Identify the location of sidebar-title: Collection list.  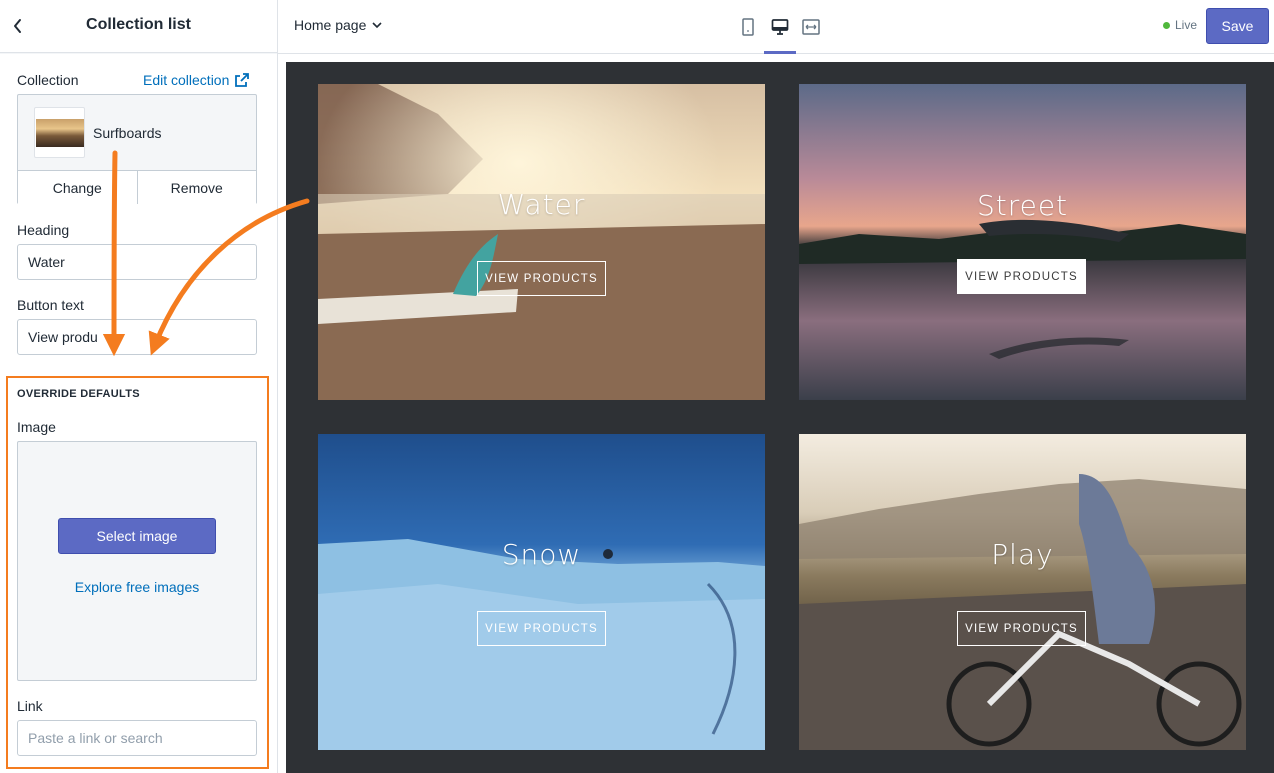
(138, 24).